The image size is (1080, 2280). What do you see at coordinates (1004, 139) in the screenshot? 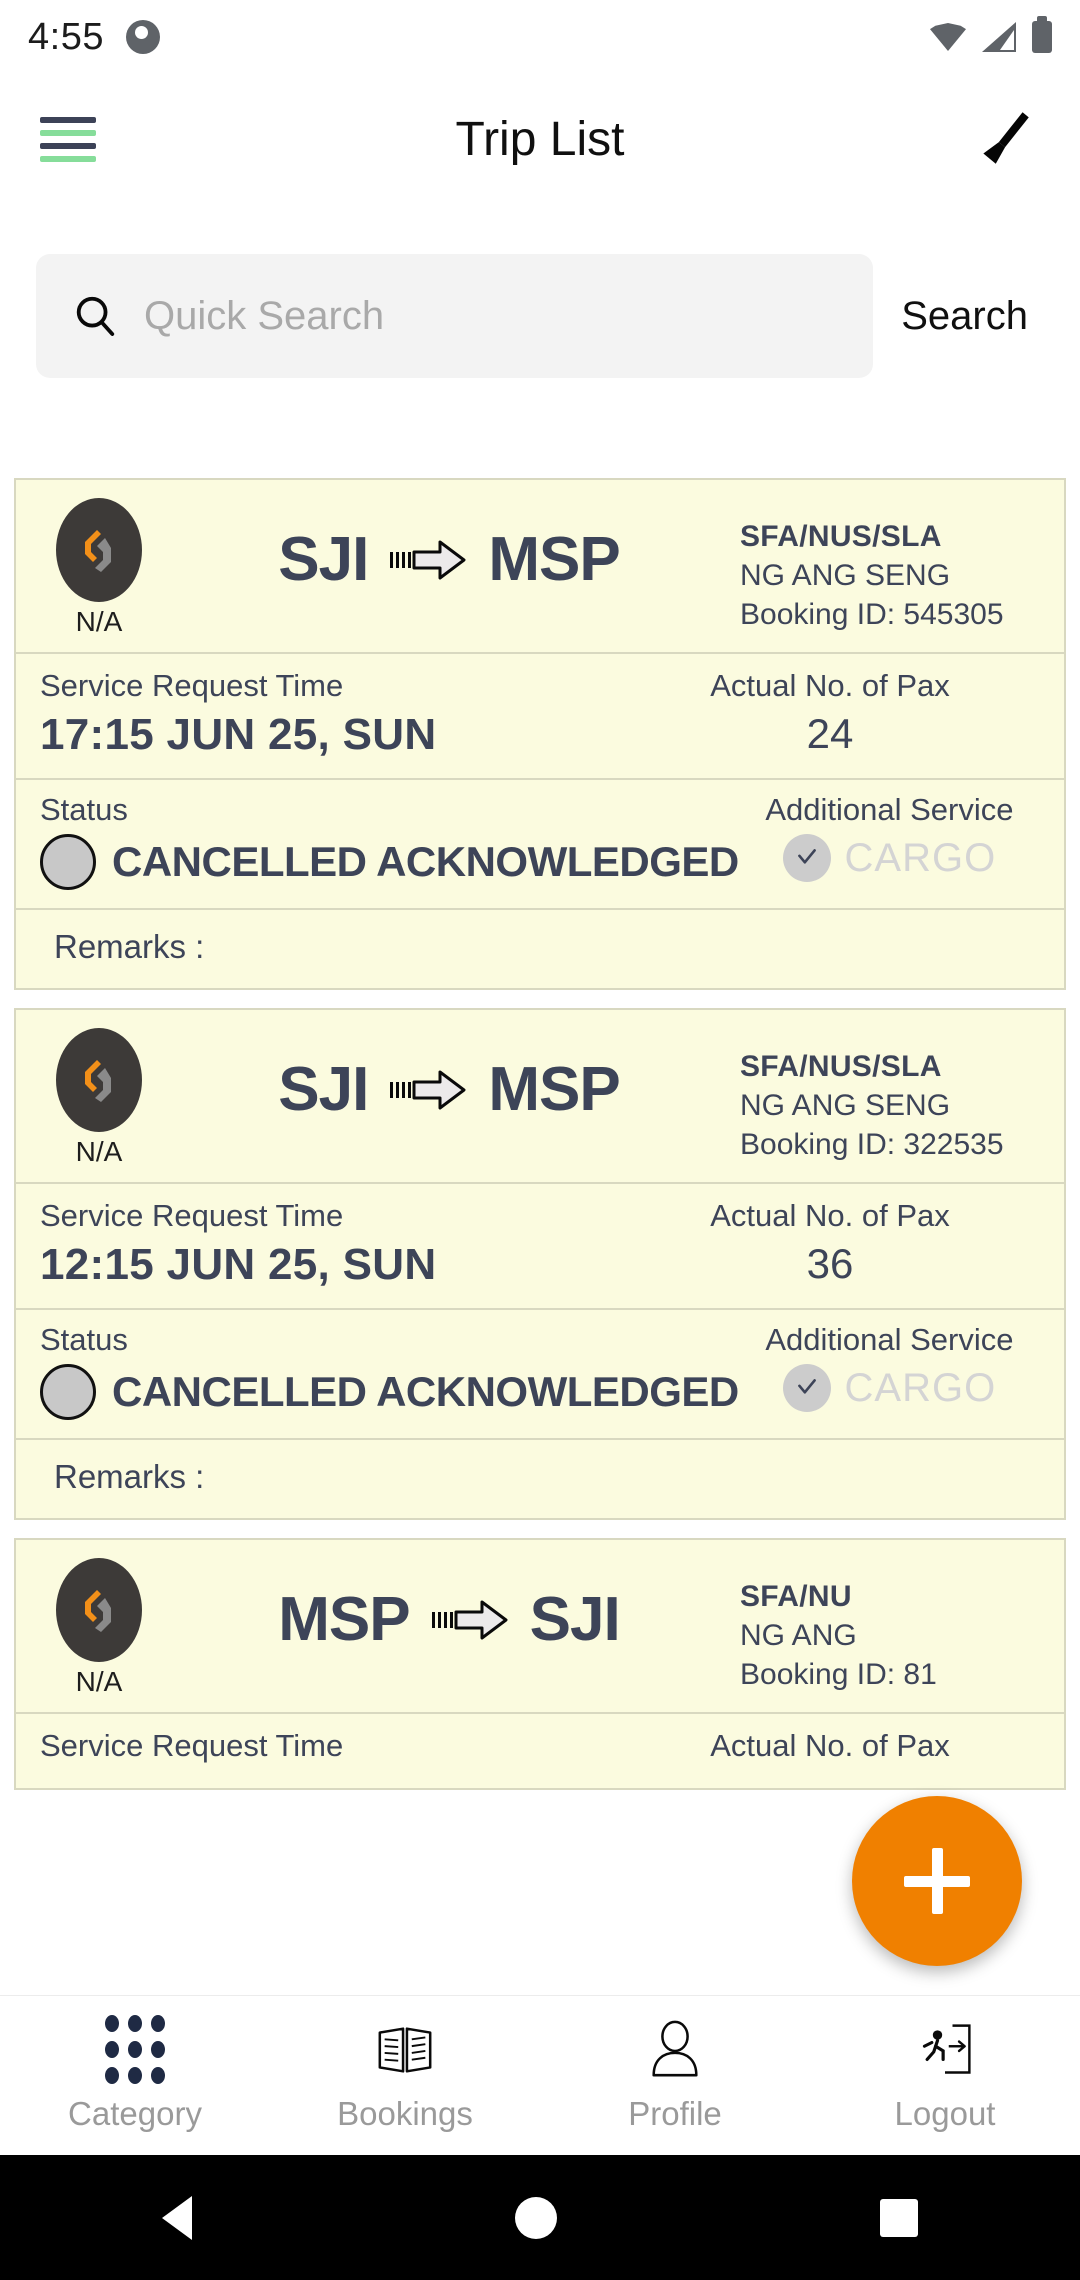
I see `broom-clear-icon` at bounding box center [1004, 139].